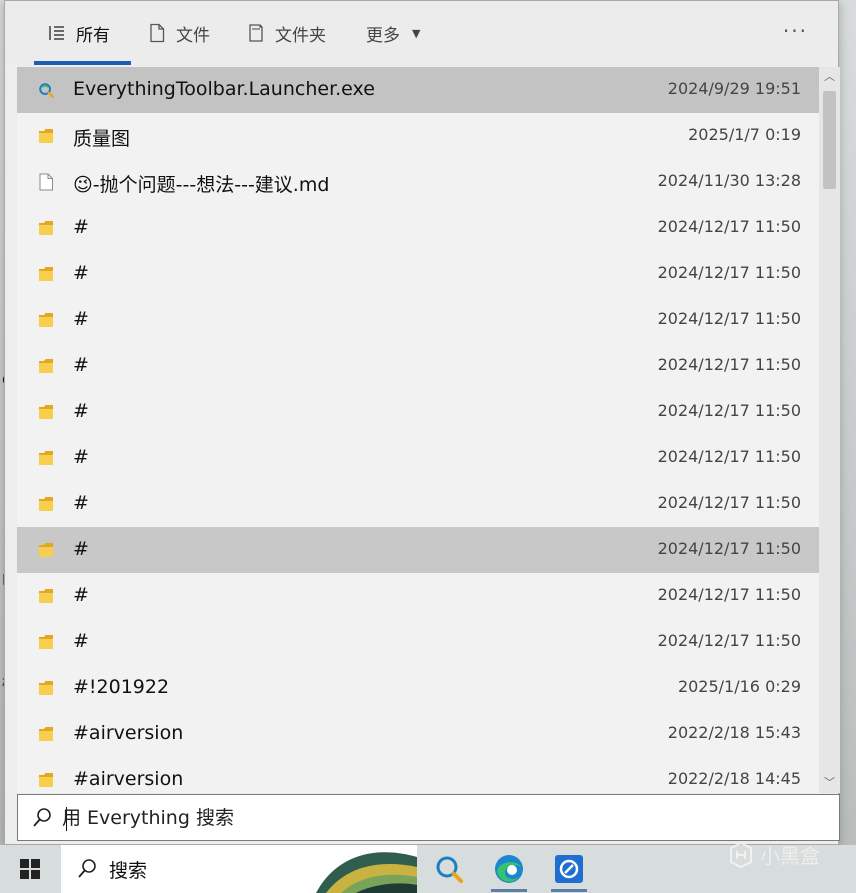 The height and width of the screenshot is (893, 856). What do you see at coordinates (256, 33) in the screenshot?
I see `folder-outline-icon` at bounding box center [256, 33].